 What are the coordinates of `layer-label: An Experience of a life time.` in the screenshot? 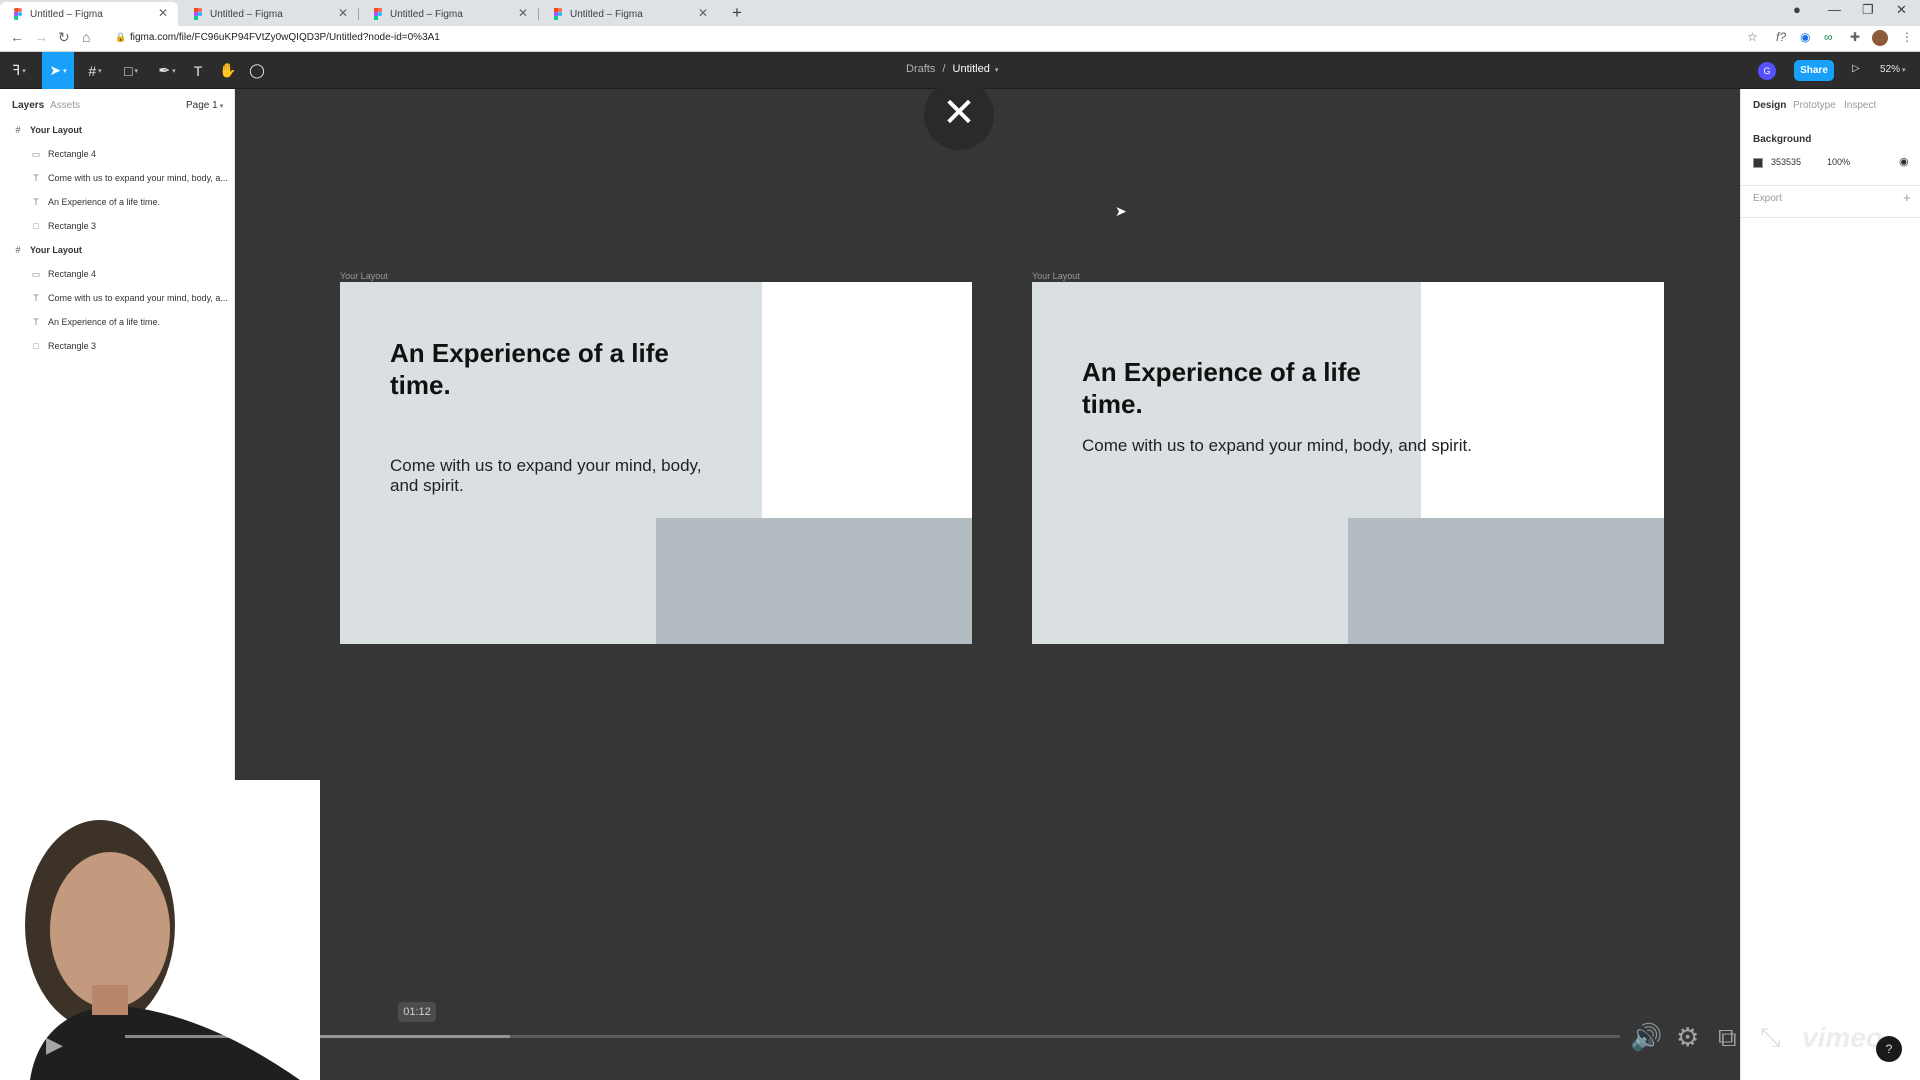 It's located at (104, 322).